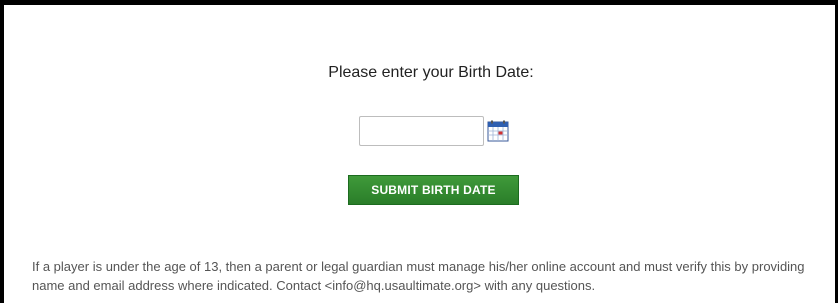 This screenshot has height=303, width=838. Describe the element at coordinates (498, 131) in the screenshot. I see `calendar-icon` at that location.